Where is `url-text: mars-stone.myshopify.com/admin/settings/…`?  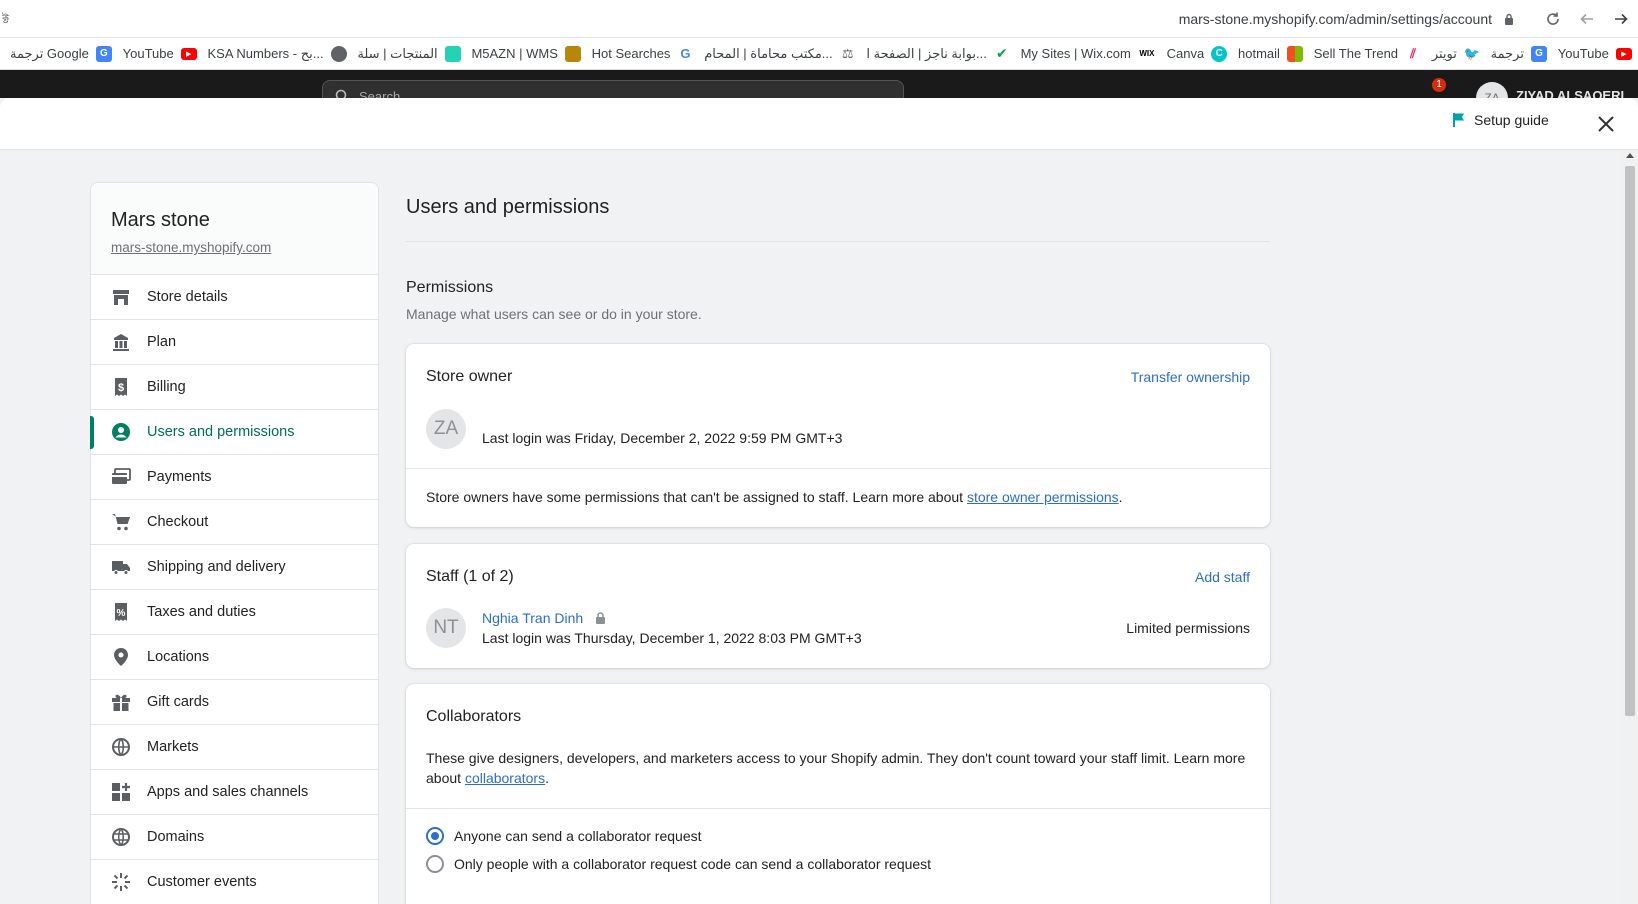 url-text: mars-stone.myshopify.com/admin/settings/… is located at coordinates (1335, 19).